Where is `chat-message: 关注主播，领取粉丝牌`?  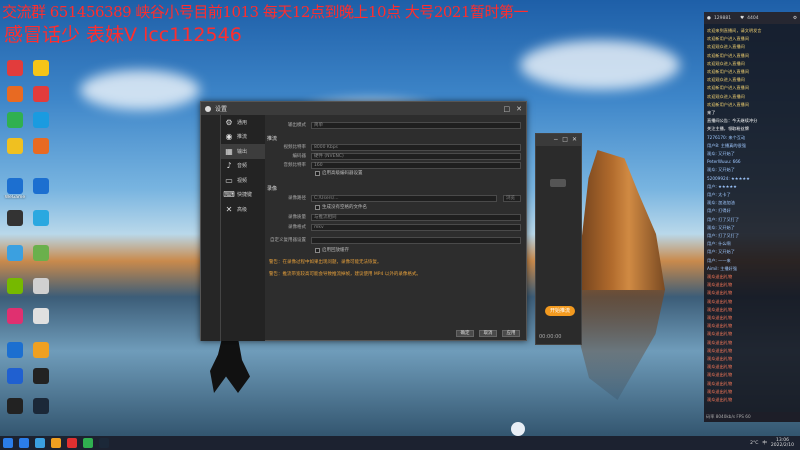
chat-message: 关注主播，领取粉丝牌 is located at coordinates (728, 129).